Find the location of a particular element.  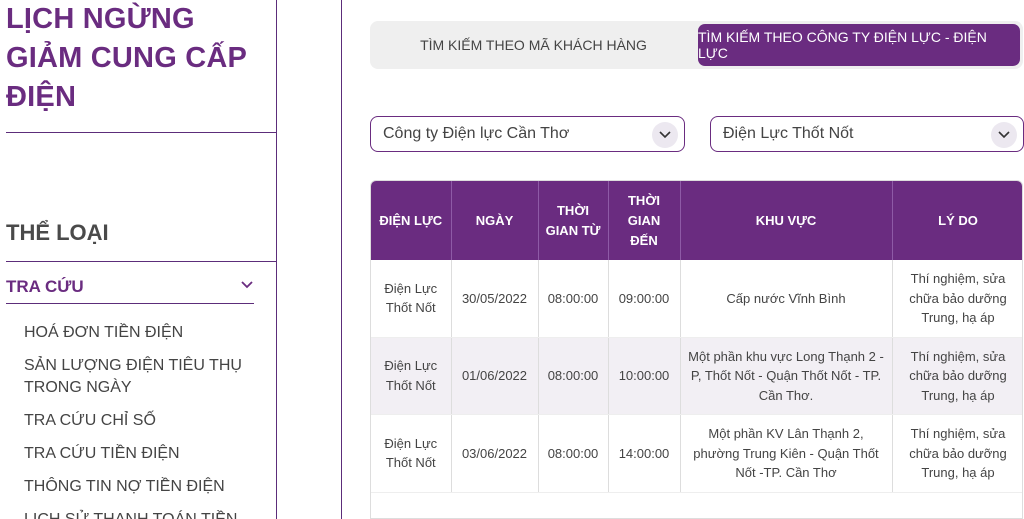

branch-select: Điện Lực Thốt Nốt is located at coordinates (867, 134).